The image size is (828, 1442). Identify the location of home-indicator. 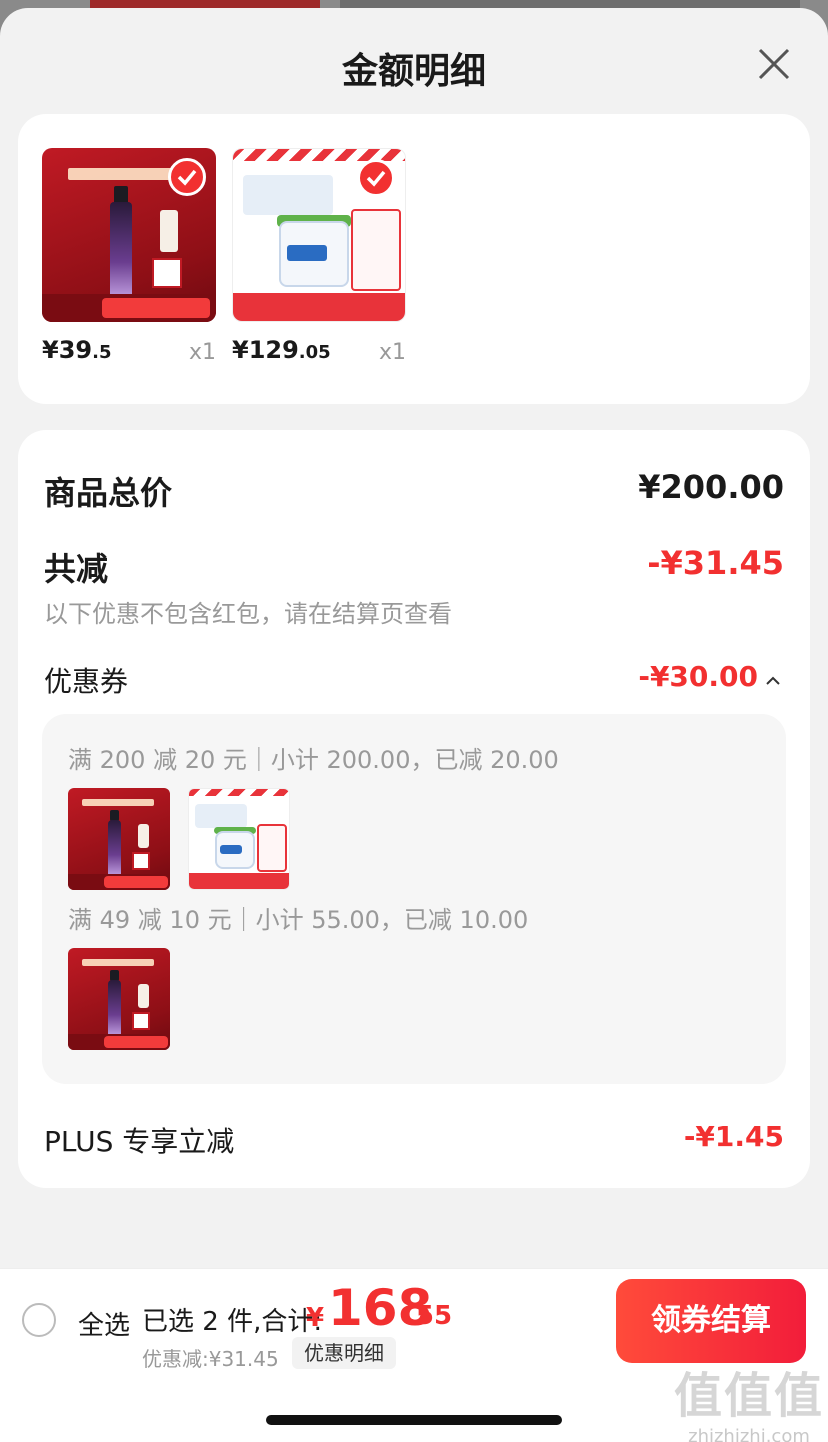
(414, 1420).